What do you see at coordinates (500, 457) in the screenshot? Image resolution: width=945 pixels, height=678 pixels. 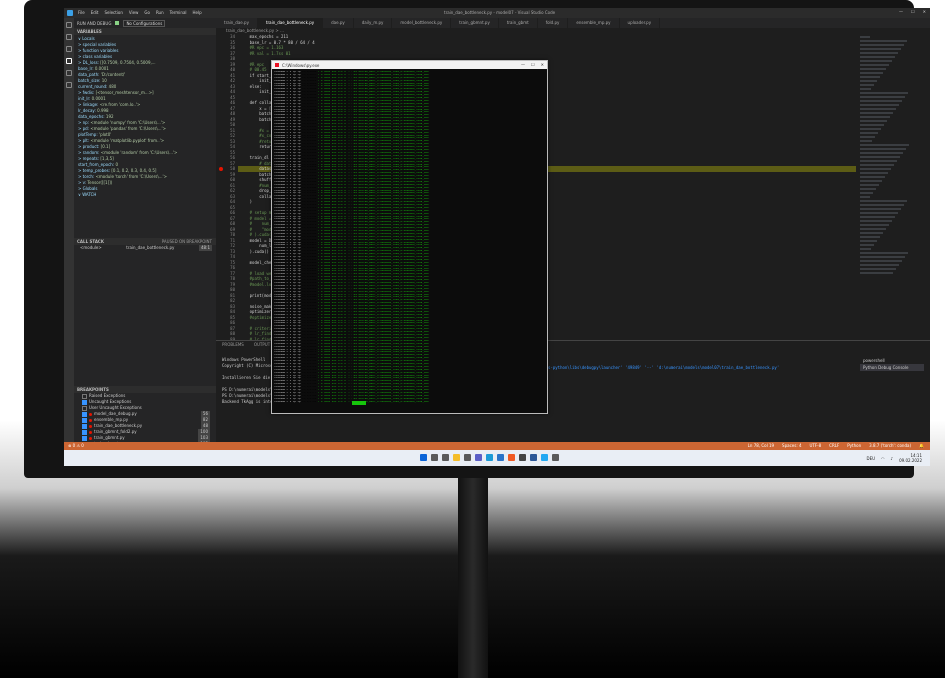 I see `mail-icon` at bounding box center [500, 457].